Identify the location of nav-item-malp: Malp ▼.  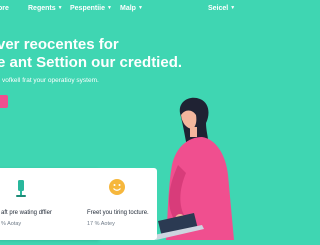
(131, 8).